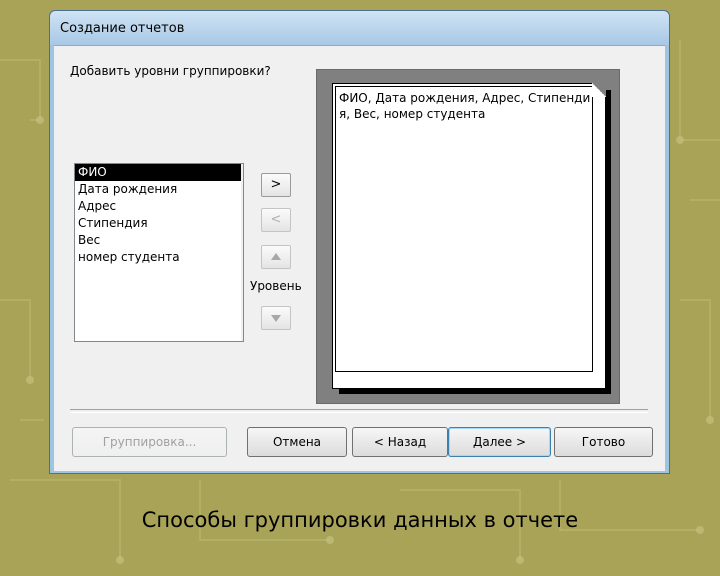  Describe the element at coordinates (276, 185) in the screenshot. I see `add-level-button: >` at that location.